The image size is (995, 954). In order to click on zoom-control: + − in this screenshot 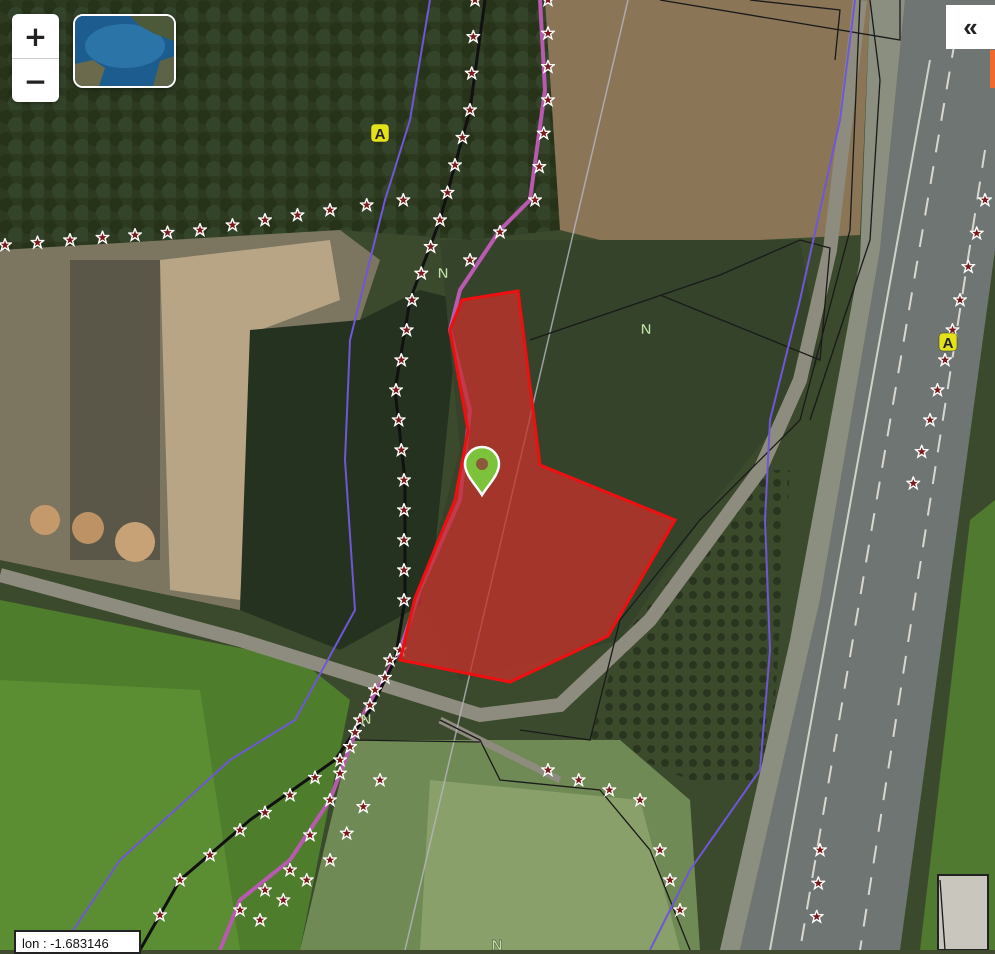, I will do `click(35, 58)`.